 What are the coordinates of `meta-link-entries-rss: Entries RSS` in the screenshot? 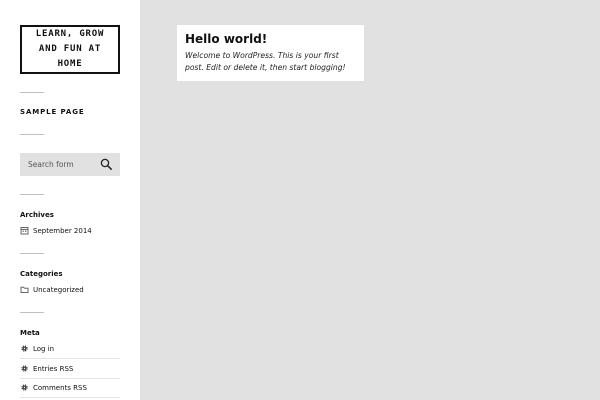 It's located at (53, 369).